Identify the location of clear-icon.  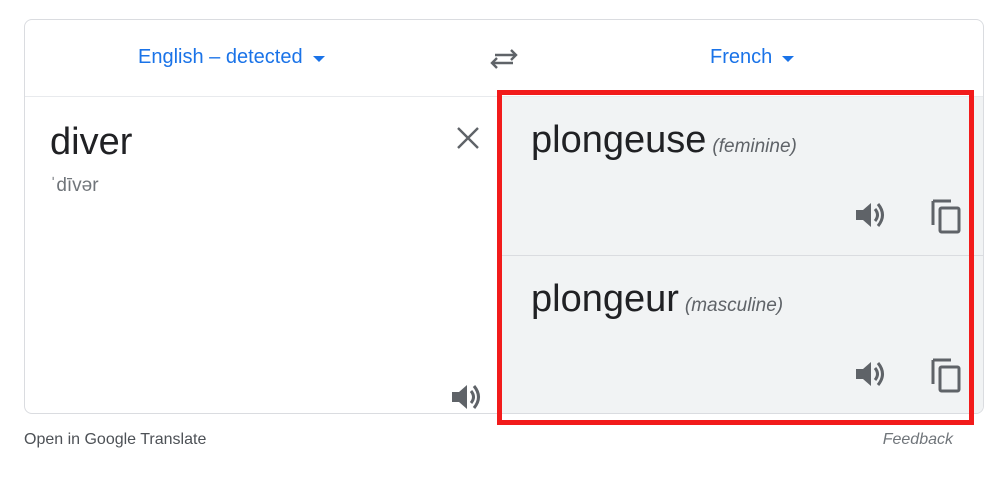
(468, 138).